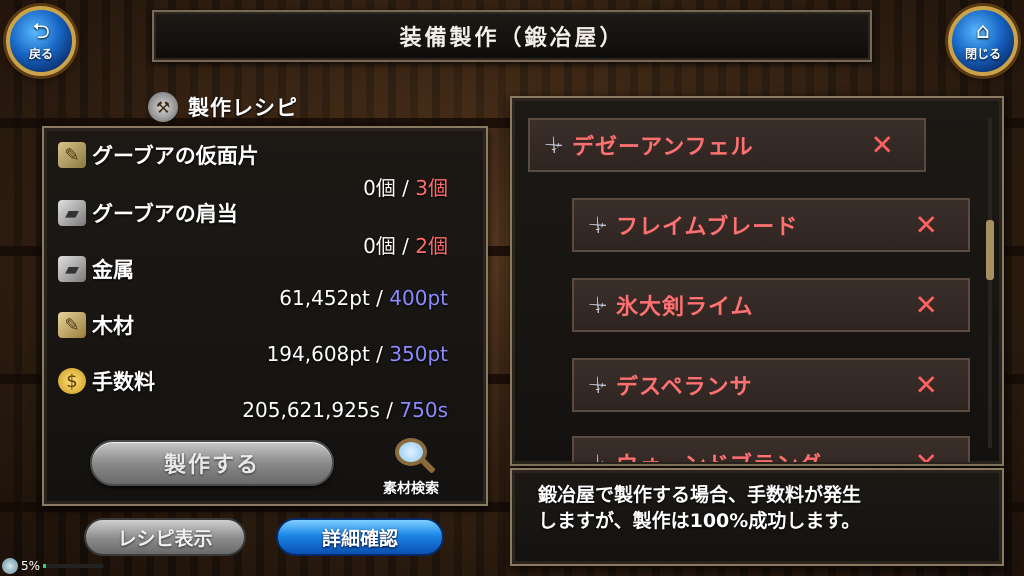 This screenshot has height=576, width=1024. Describe the element at coordinates (363, 298) in the screenshot. I see `material-count: 61,452pt / 400pt` at that location.